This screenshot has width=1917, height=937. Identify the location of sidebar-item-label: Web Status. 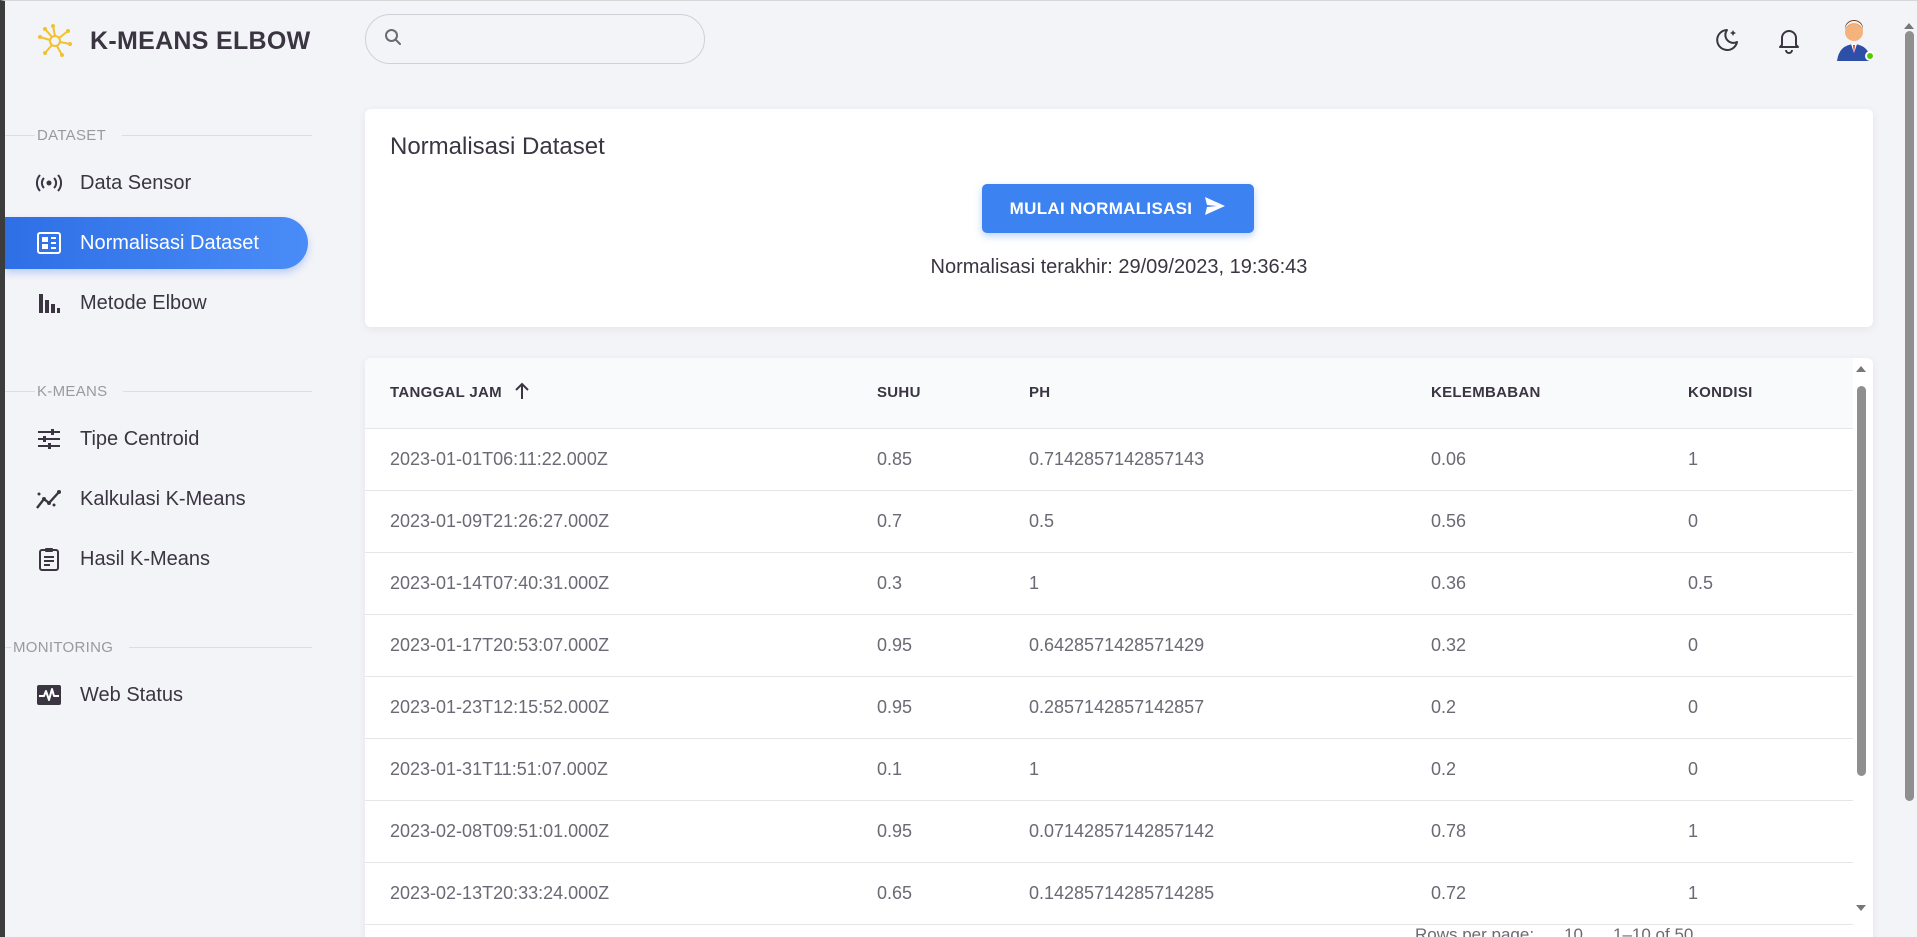
(132, 694).